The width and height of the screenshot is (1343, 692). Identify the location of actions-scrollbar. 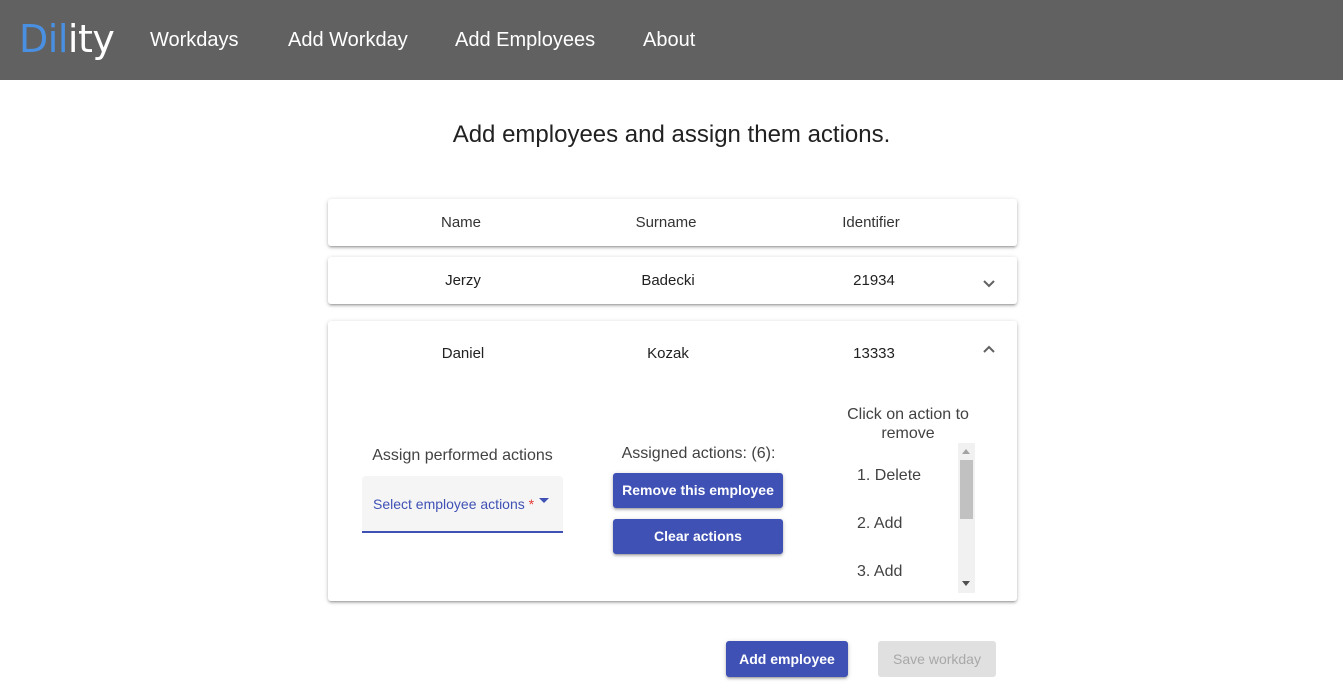
(966, 518).